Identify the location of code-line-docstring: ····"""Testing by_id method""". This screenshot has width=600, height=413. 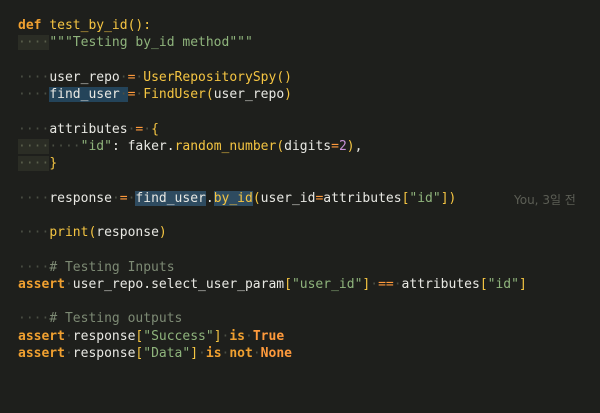
(272, 42).